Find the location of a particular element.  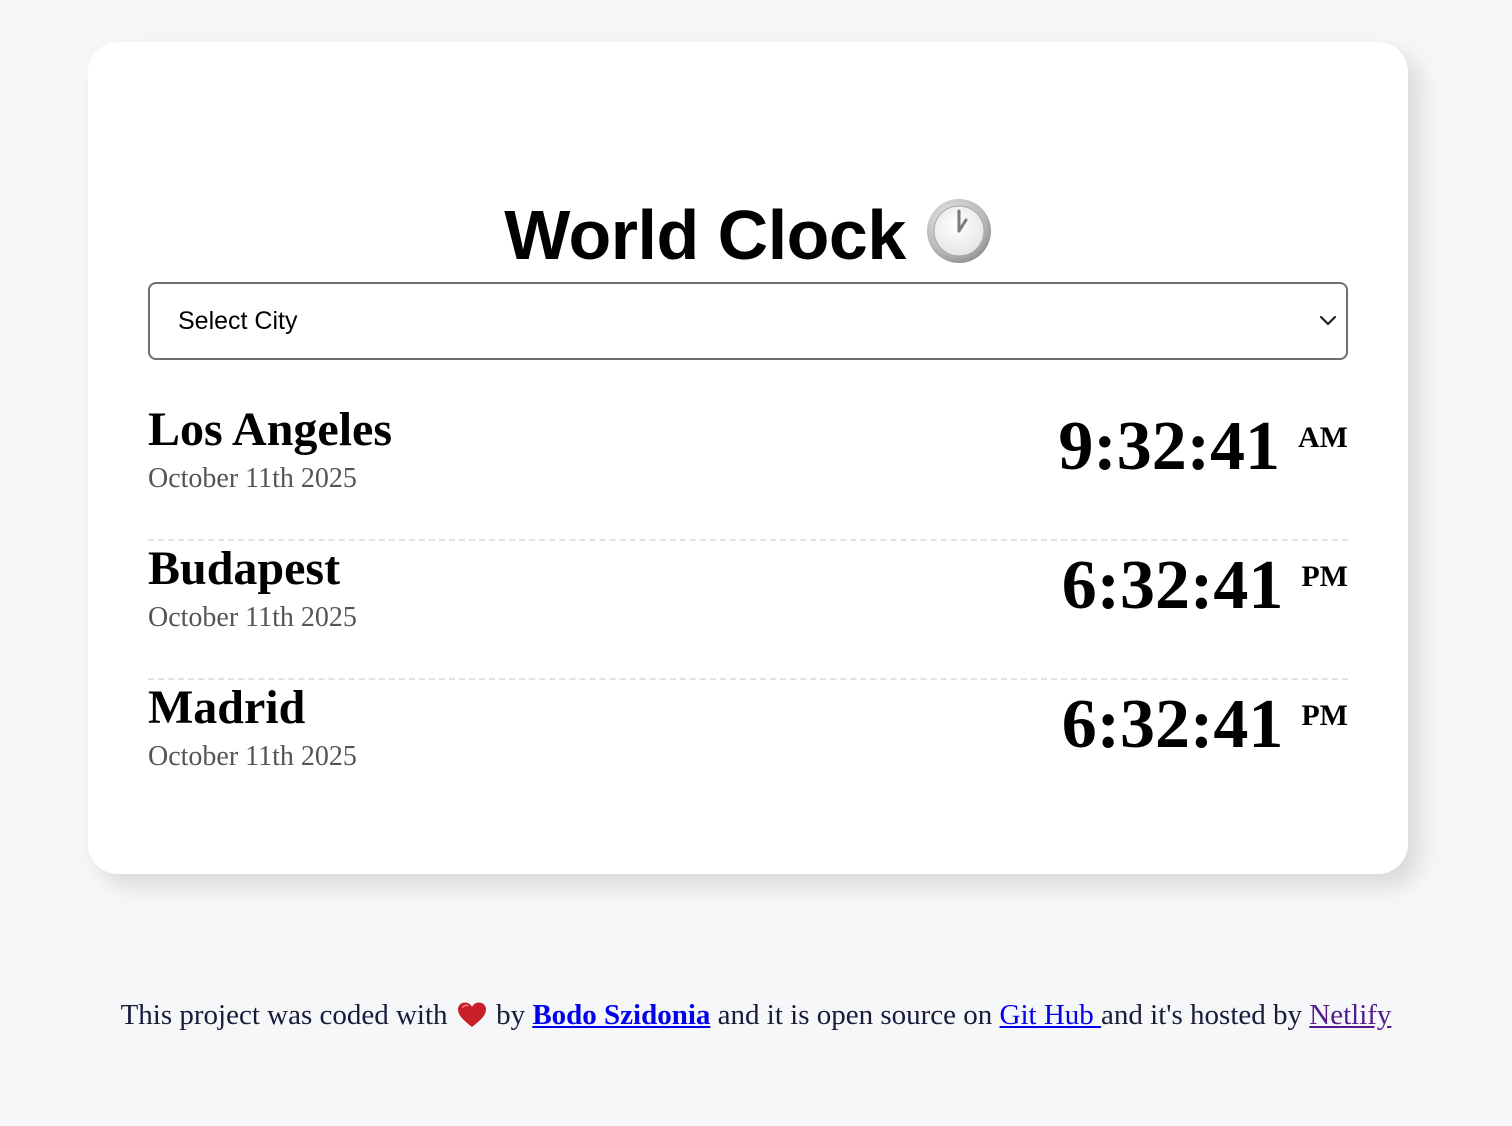

author-link: Bodo Szidonia is located at coordinates (621, 1015).